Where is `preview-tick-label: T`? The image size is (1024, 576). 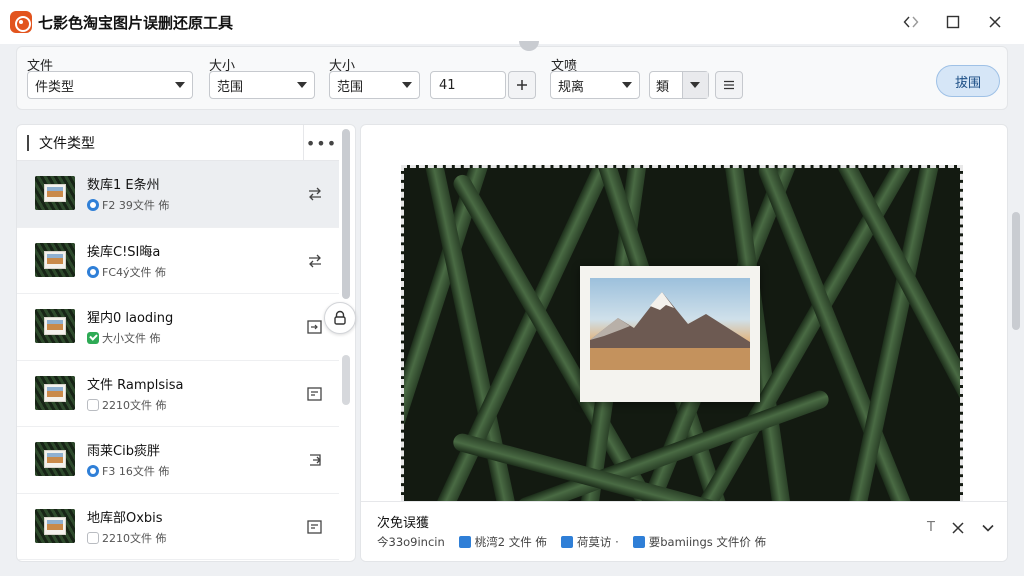
preview-tick-label: T is located at coordinates (931, 527).